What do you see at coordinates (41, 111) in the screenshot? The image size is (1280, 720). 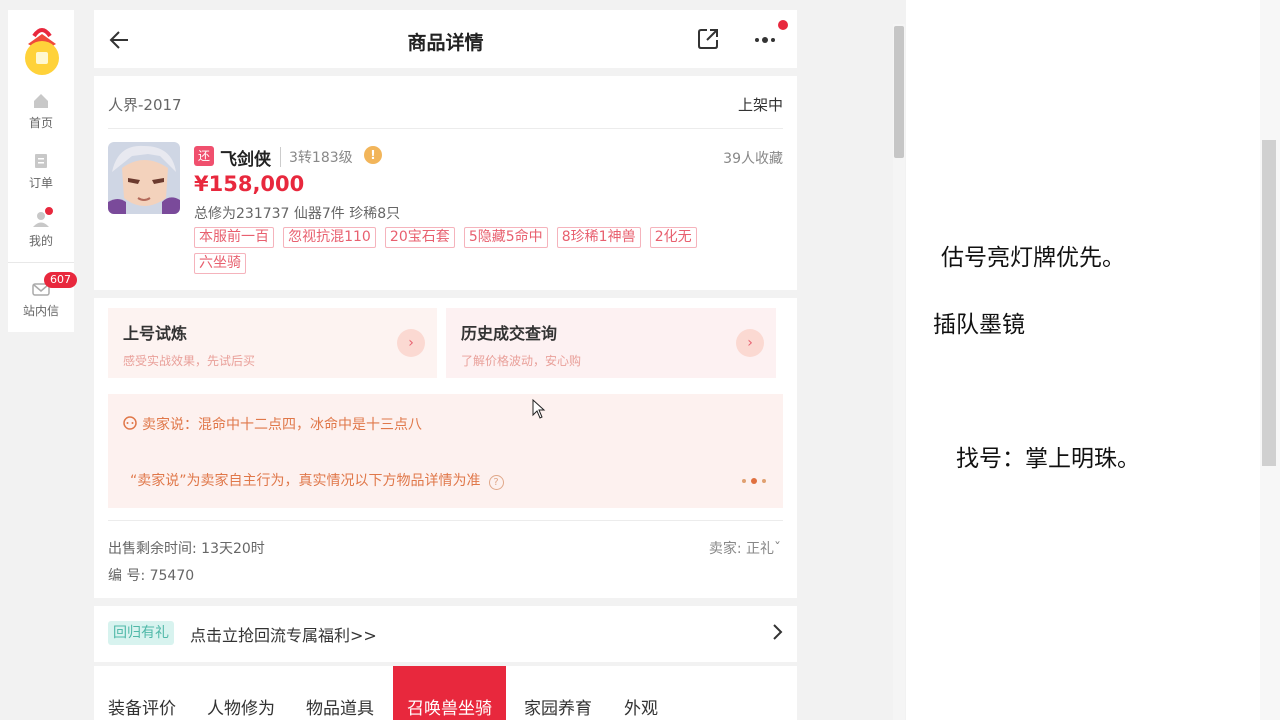 I see `sidebar-item-home: 首页` at bounding box center [41, 111].